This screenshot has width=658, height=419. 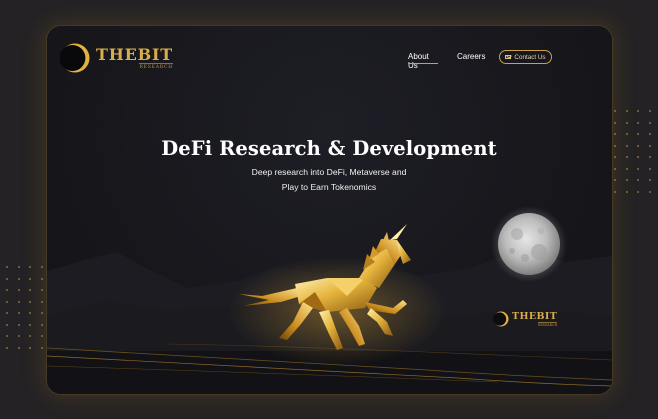 What do you see at coordinates (329, 172) in the screenshot?
I see `hero-subtitle-line-1: Deep research into DeFi, Metaverse and` at bounding box center [329, 172].